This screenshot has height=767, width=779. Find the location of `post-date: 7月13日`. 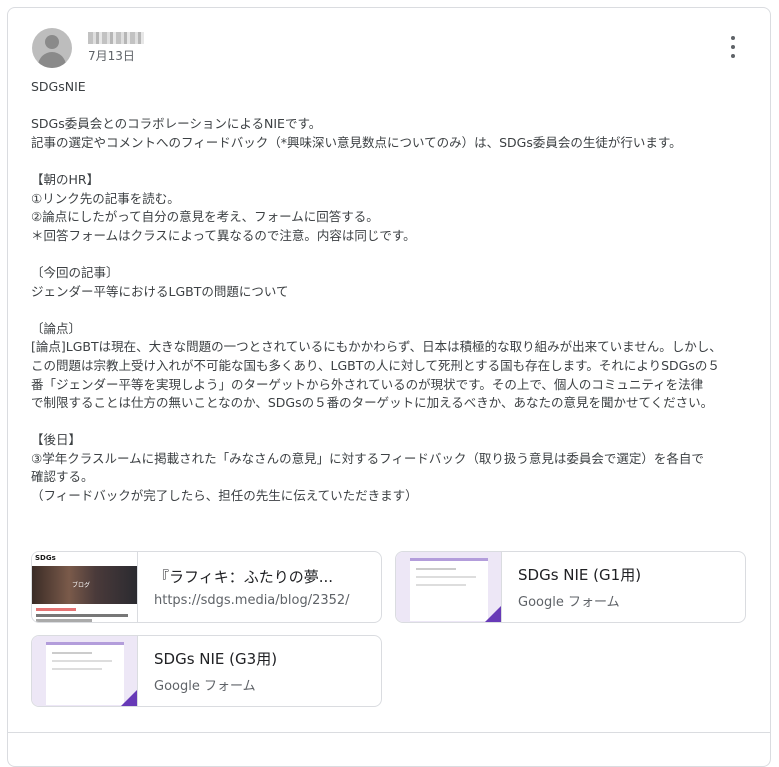

post-date: 7月13日 is located at coordinates (111, 56).